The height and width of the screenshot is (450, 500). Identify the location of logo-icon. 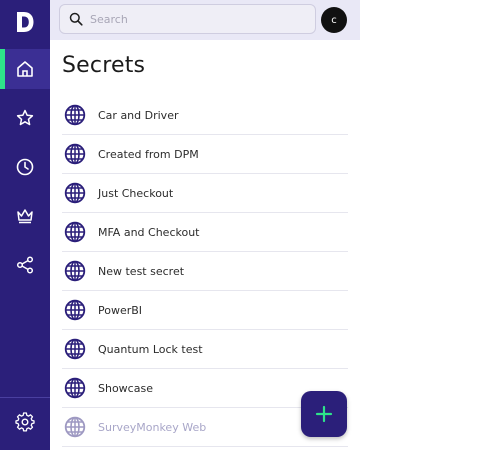
(25, 22).